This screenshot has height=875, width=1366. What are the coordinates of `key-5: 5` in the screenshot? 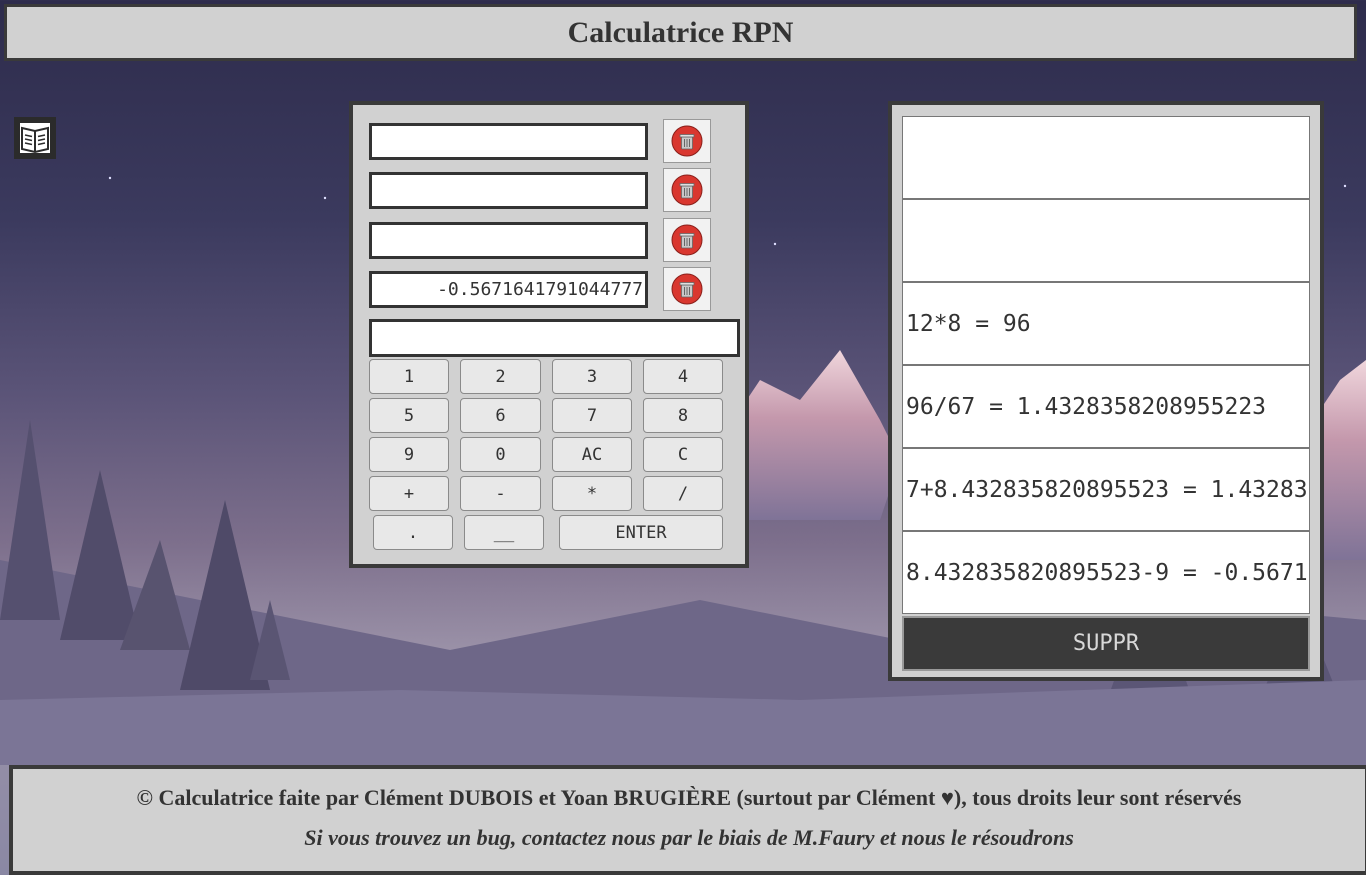 It's located at (409, 415).